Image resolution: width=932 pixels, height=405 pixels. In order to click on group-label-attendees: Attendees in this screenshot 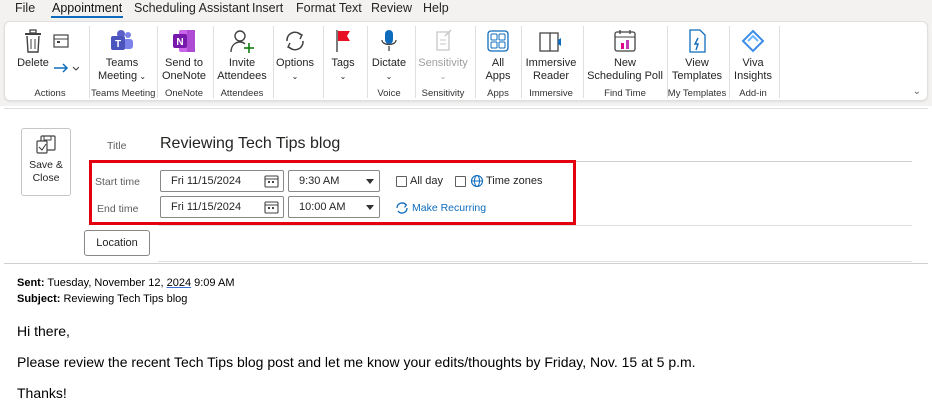, I will do `click(242, 93)`.